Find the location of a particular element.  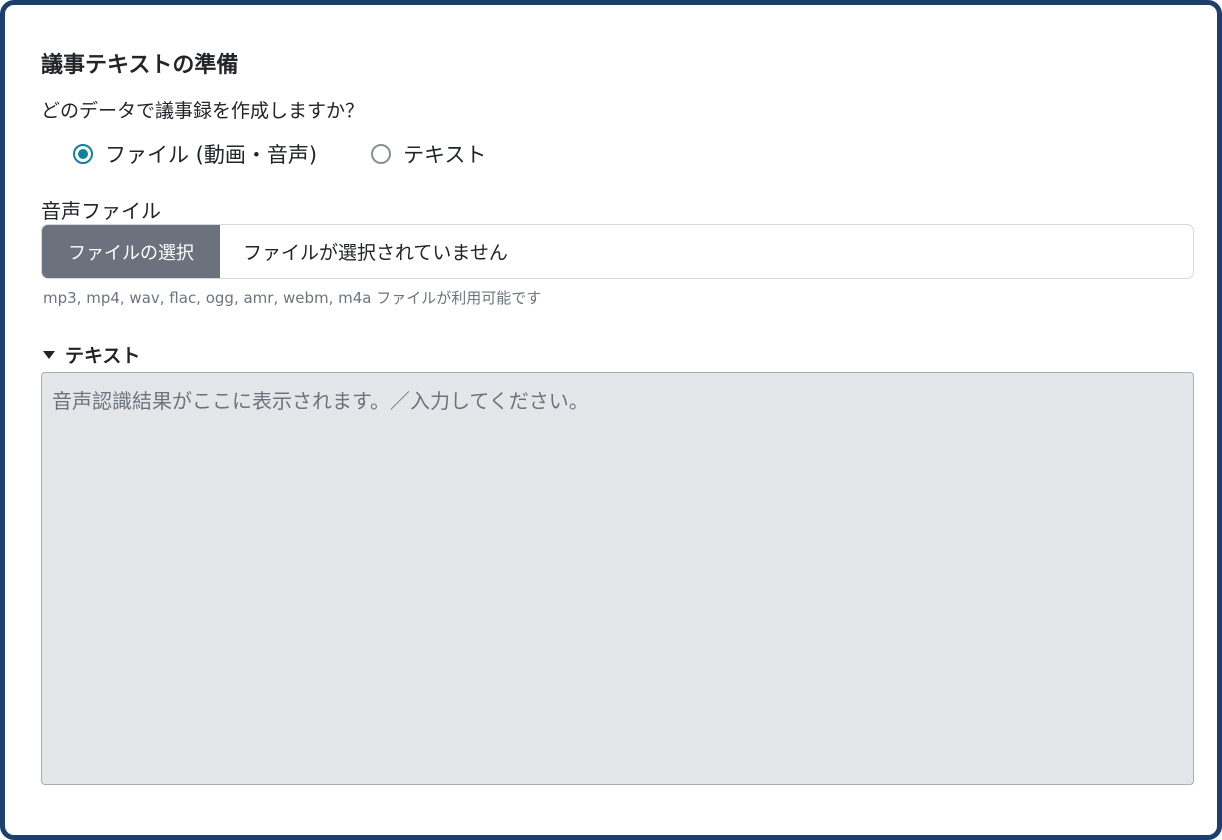

radio-file-label: ファイル (動画・音声) is located at coordinates (211, 155).